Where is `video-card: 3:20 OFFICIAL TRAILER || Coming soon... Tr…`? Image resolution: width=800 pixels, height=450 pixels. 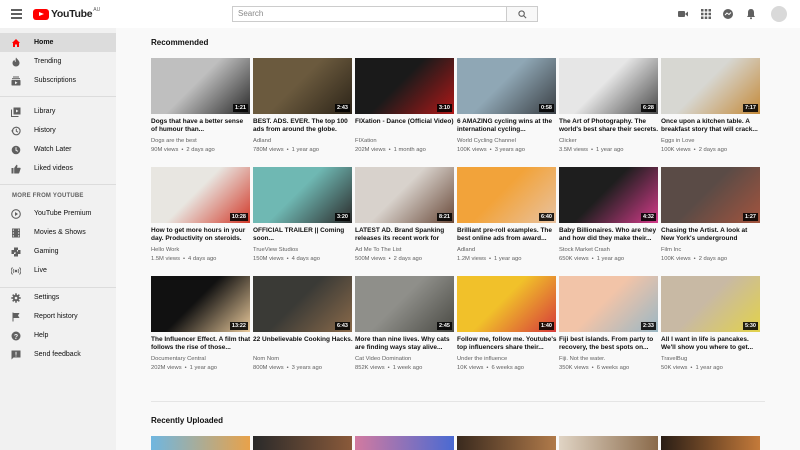
video-card: 3:20 OFFICIAL TRAILER || Coming soon... Tr… is located at coordinates (302, 217).